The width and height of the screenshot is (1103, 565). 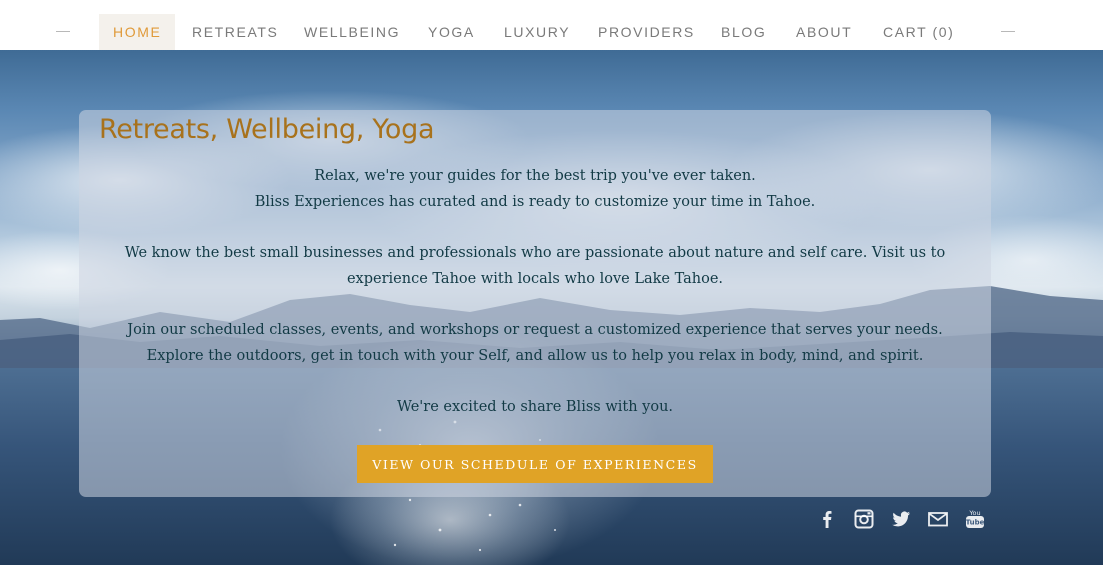 I want to click on youtube-icon: You Tube, so click(x=975, y=519).